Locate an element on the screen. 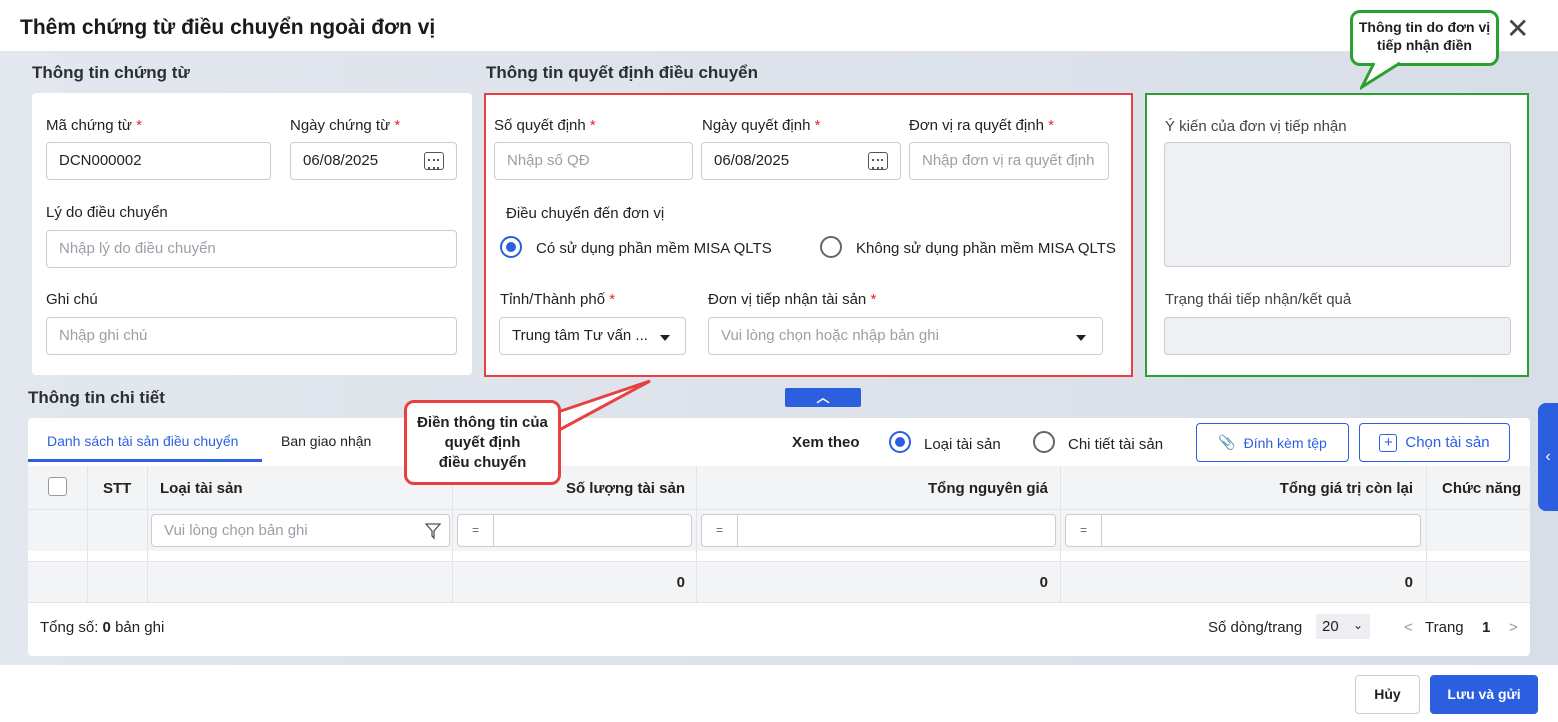 This screenshot has width=1558, height=722. radio-view-type-label: Loại tài sản is located at coordinates (962, 444).